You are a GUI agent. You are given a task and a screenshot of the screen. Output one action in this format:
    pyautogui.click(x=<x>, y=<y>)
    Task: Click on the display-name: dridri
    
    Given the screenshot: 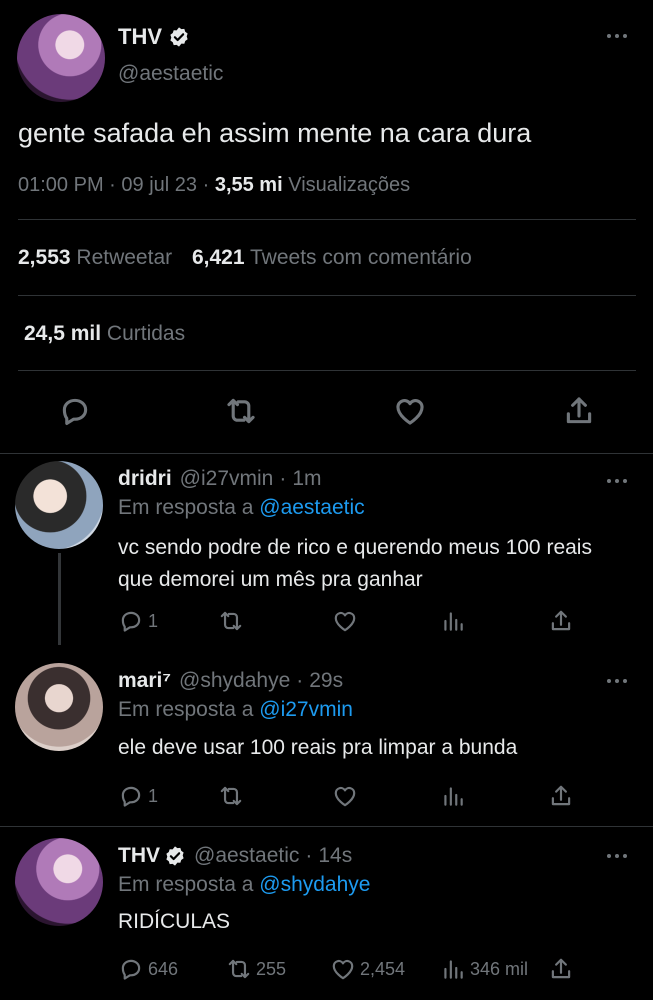 What is the action you would take?
    pyautogui.click(x=145, y=479)
    